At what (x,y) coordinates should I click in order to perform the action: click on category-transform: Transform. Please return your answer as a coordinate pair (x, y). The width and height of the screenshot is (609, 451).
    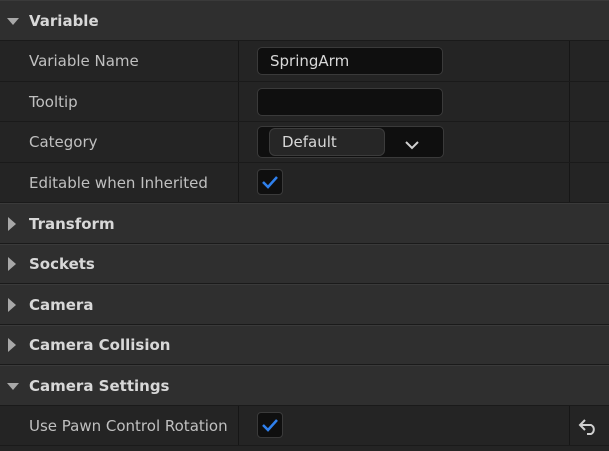
    Looking at the image, I should click on (304, 223).